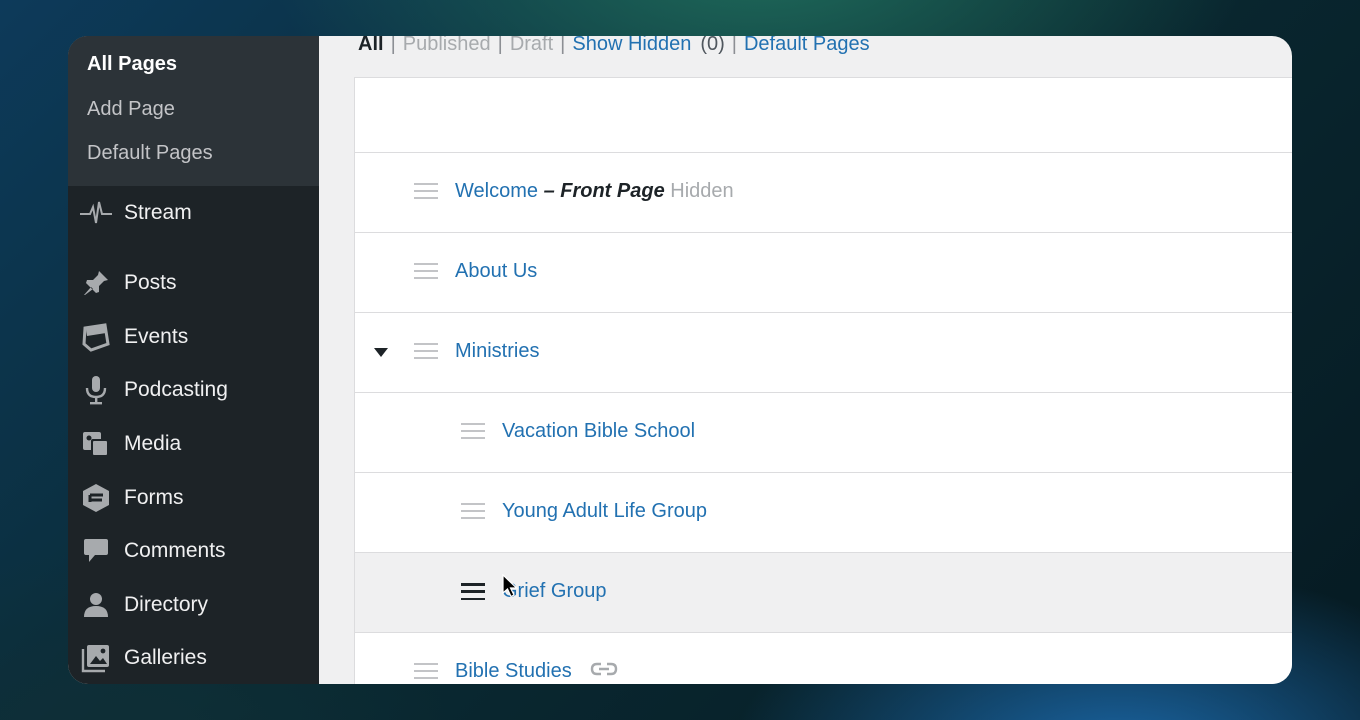 The image size is (1360, 720). What do you see at coordinates (193, 64) in the screenshot?
I see `submenu-all-pages: All Pages` at bounding box center [193, 64].